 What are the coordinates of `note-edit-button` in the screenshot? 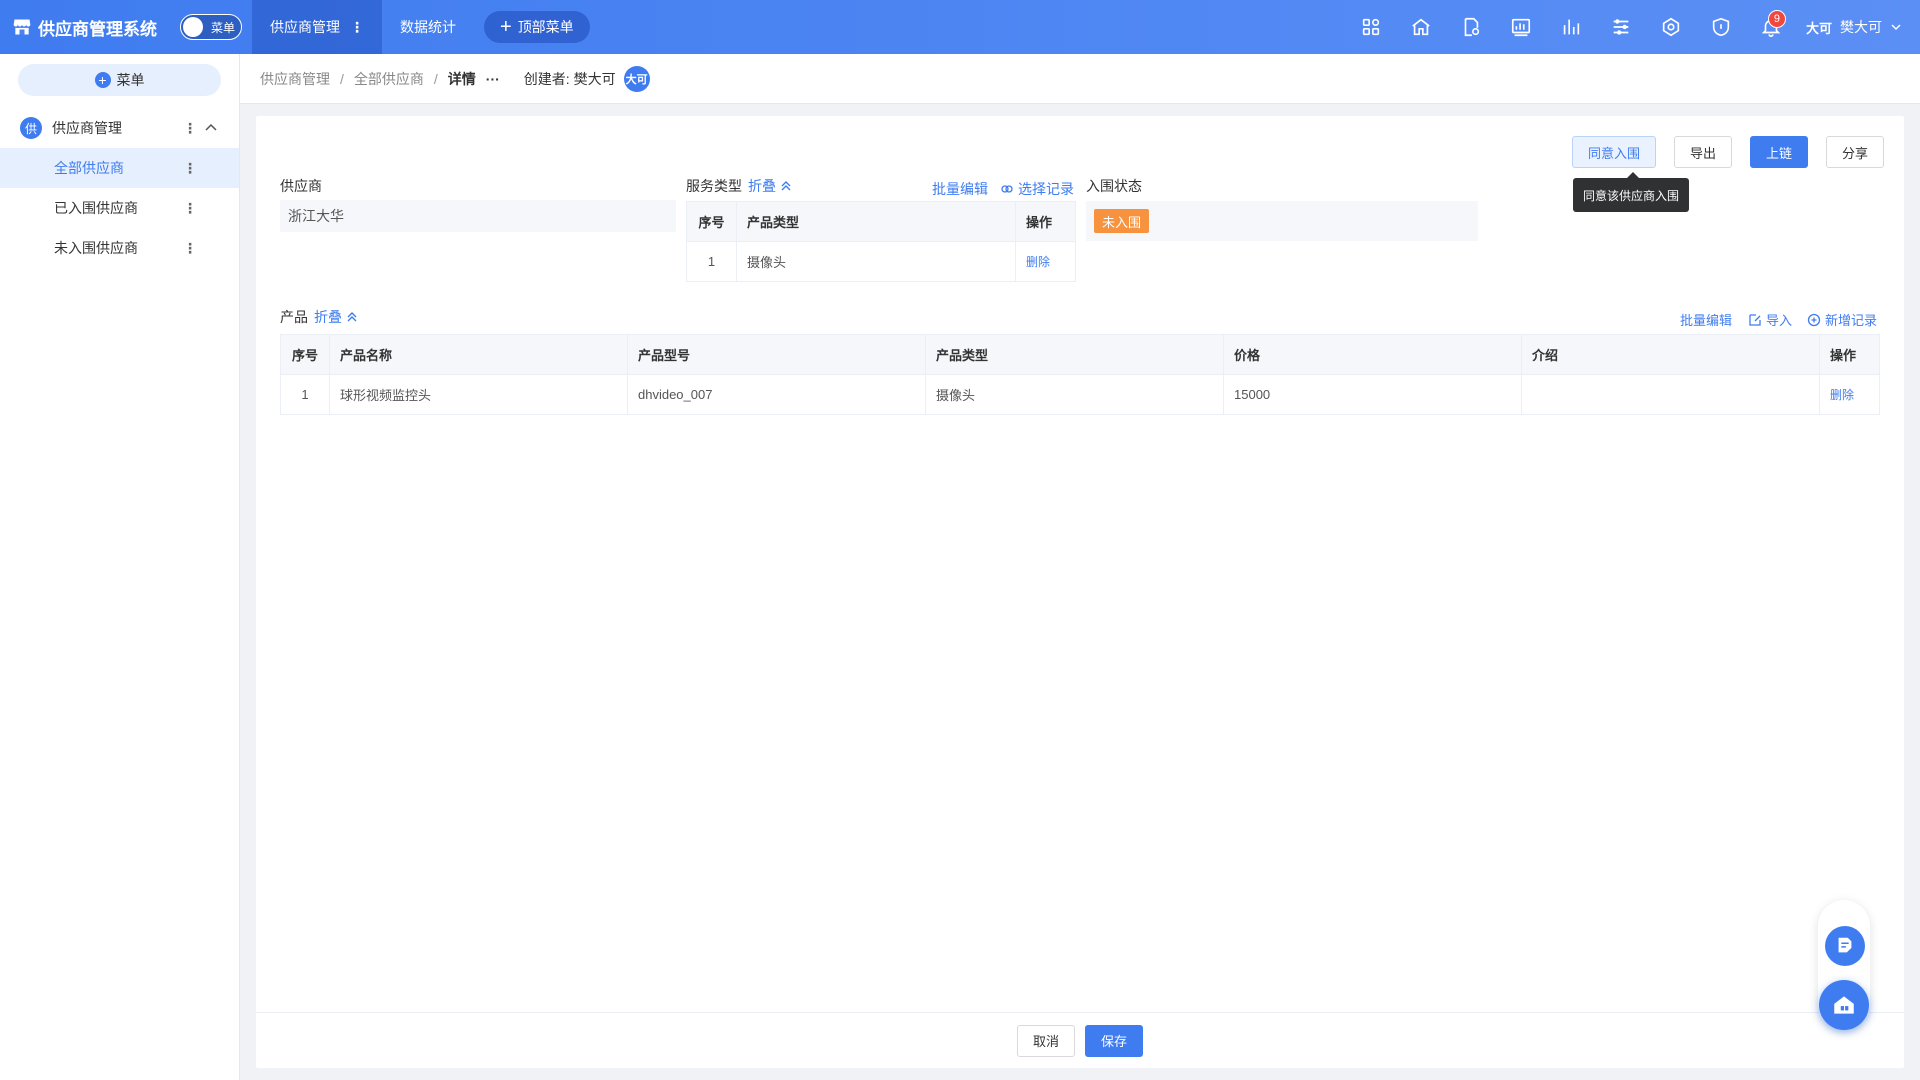 It's located at (1845, 946).